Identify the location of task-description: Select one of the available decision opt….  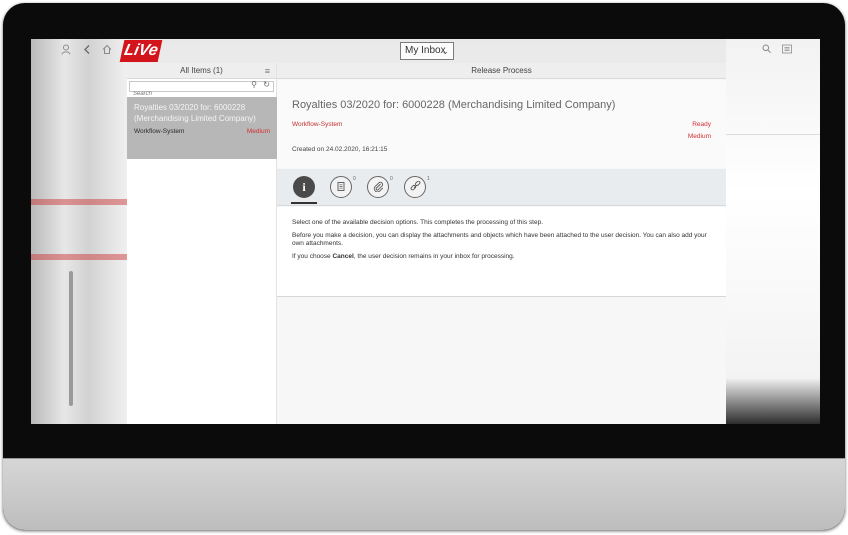
(501, 252).